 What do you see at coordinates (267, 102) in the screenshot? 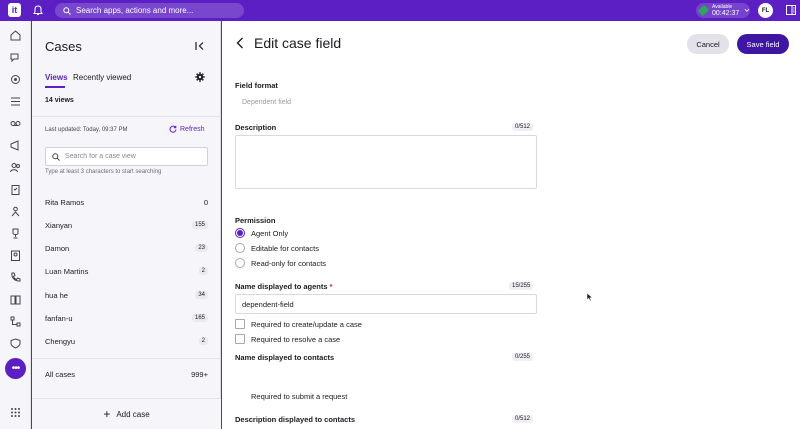
I see `field-format-value: Dependent field` at bounding box center [267, 102].